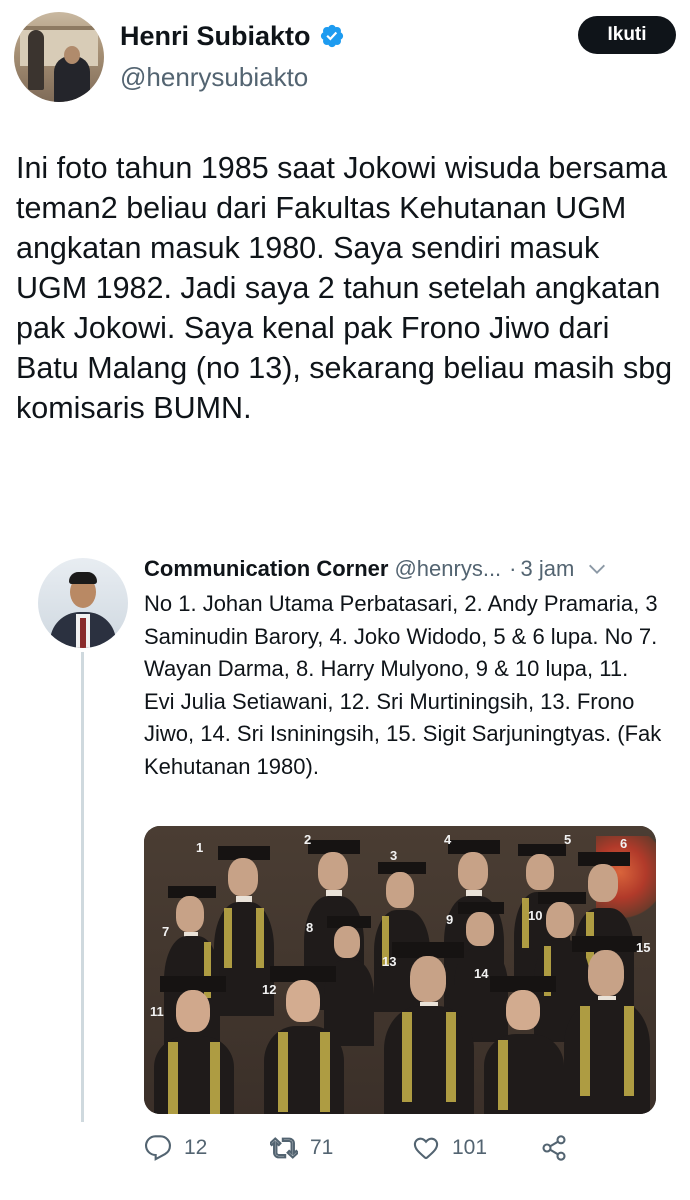 This screenshot has height=1200, width=690. What do you see at coordinates (597, 569) in the screenshot?
I see `chevron-down-icon` at bounding box center [597, 569].